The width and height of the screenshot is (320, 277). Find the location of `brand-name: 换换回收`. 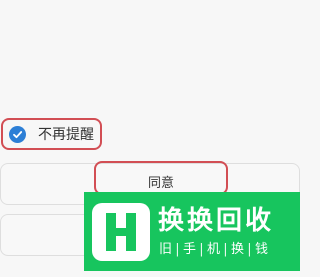

brand-name: 换换回收 is located at coordinates (216, 220).